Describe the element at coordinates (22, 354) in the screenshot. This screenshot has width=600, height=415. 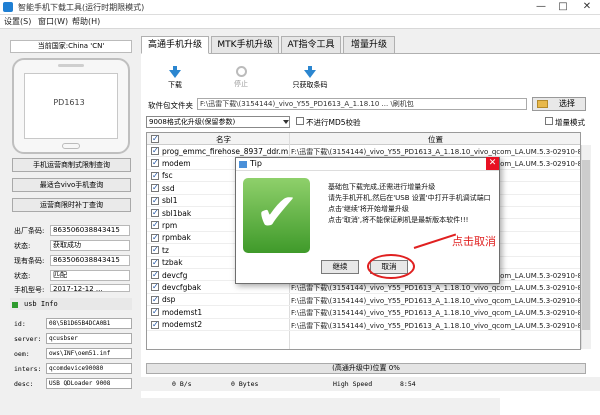
I see `usb-oem-label: oem:` at that location.